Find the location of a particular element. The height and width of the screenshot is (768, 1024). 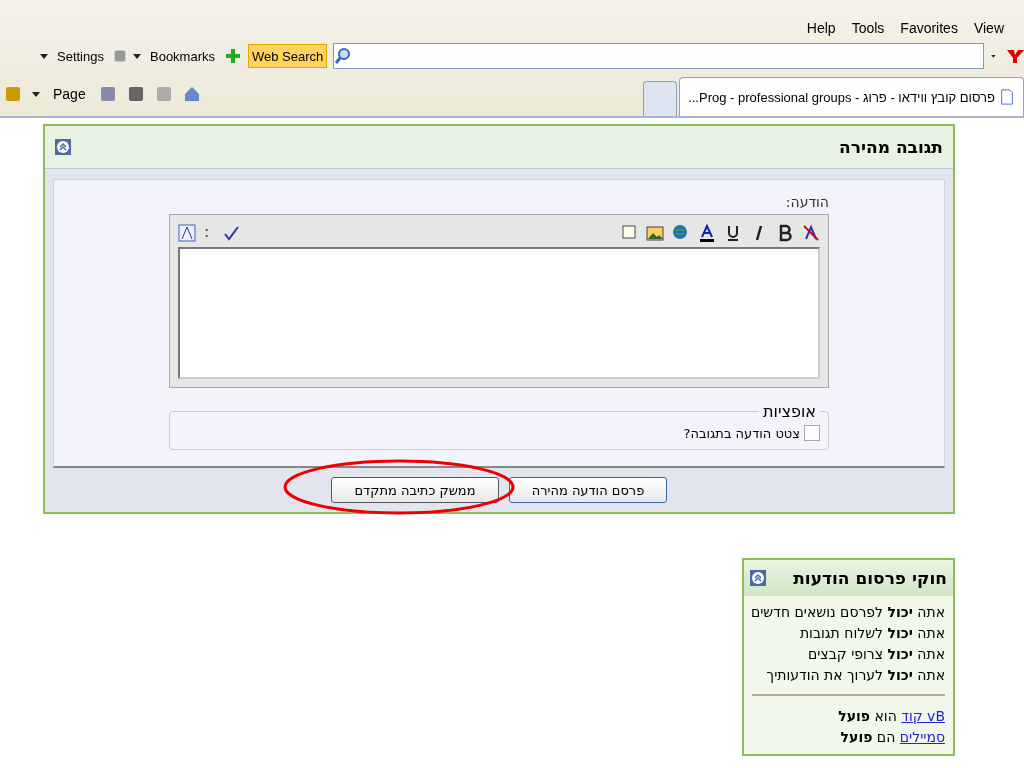

checkbox-label: צטט הודעה בתגובה? is located at coordinates (741, 433).